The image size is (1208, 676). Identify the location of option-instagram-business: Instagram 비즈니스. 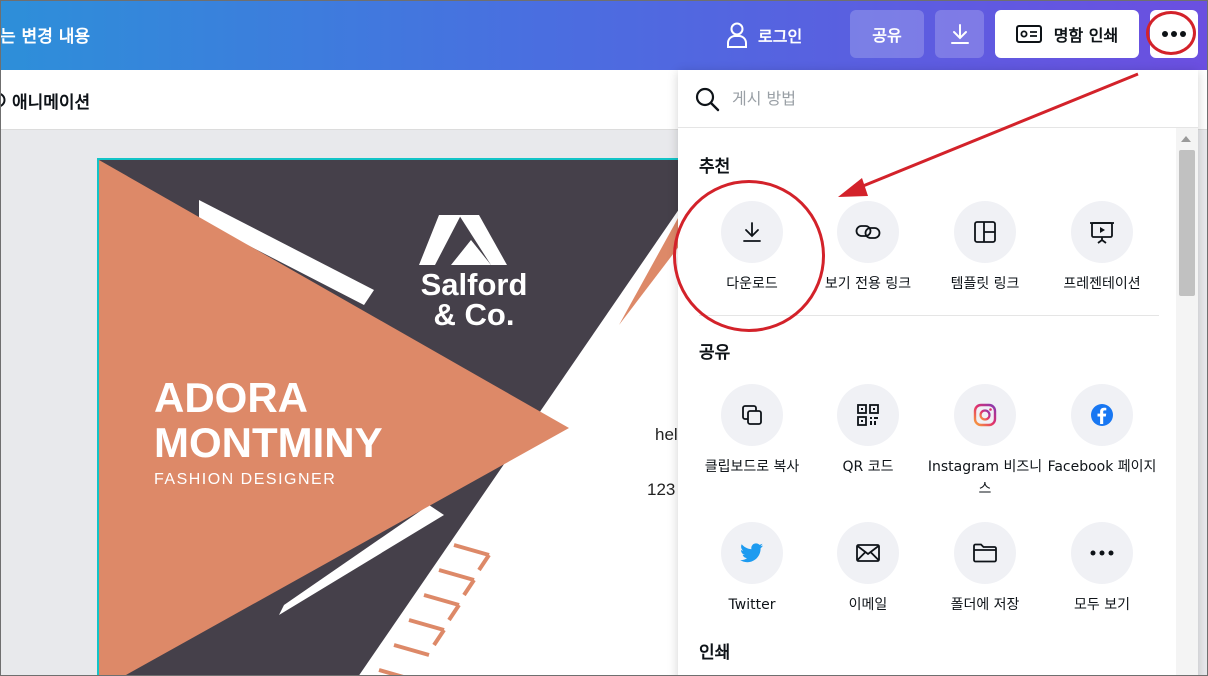
(985, 442).